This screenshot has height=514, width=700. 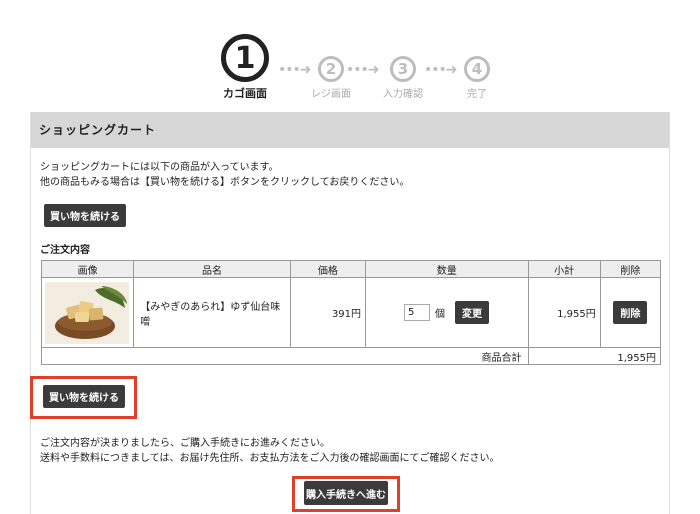 What do you see at coordinates (285, 356) in the screenshot?
I see `total-label: 商品合計` at bounding box center [285, 356].